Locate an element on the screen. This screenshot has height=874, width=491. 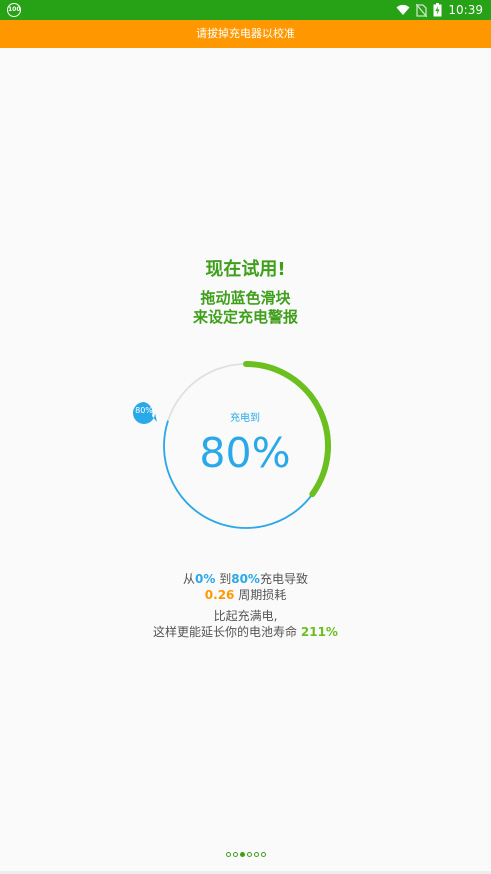
cycle-wear-text: 0.26 周期损耗 is located at coordinates (245, 595).